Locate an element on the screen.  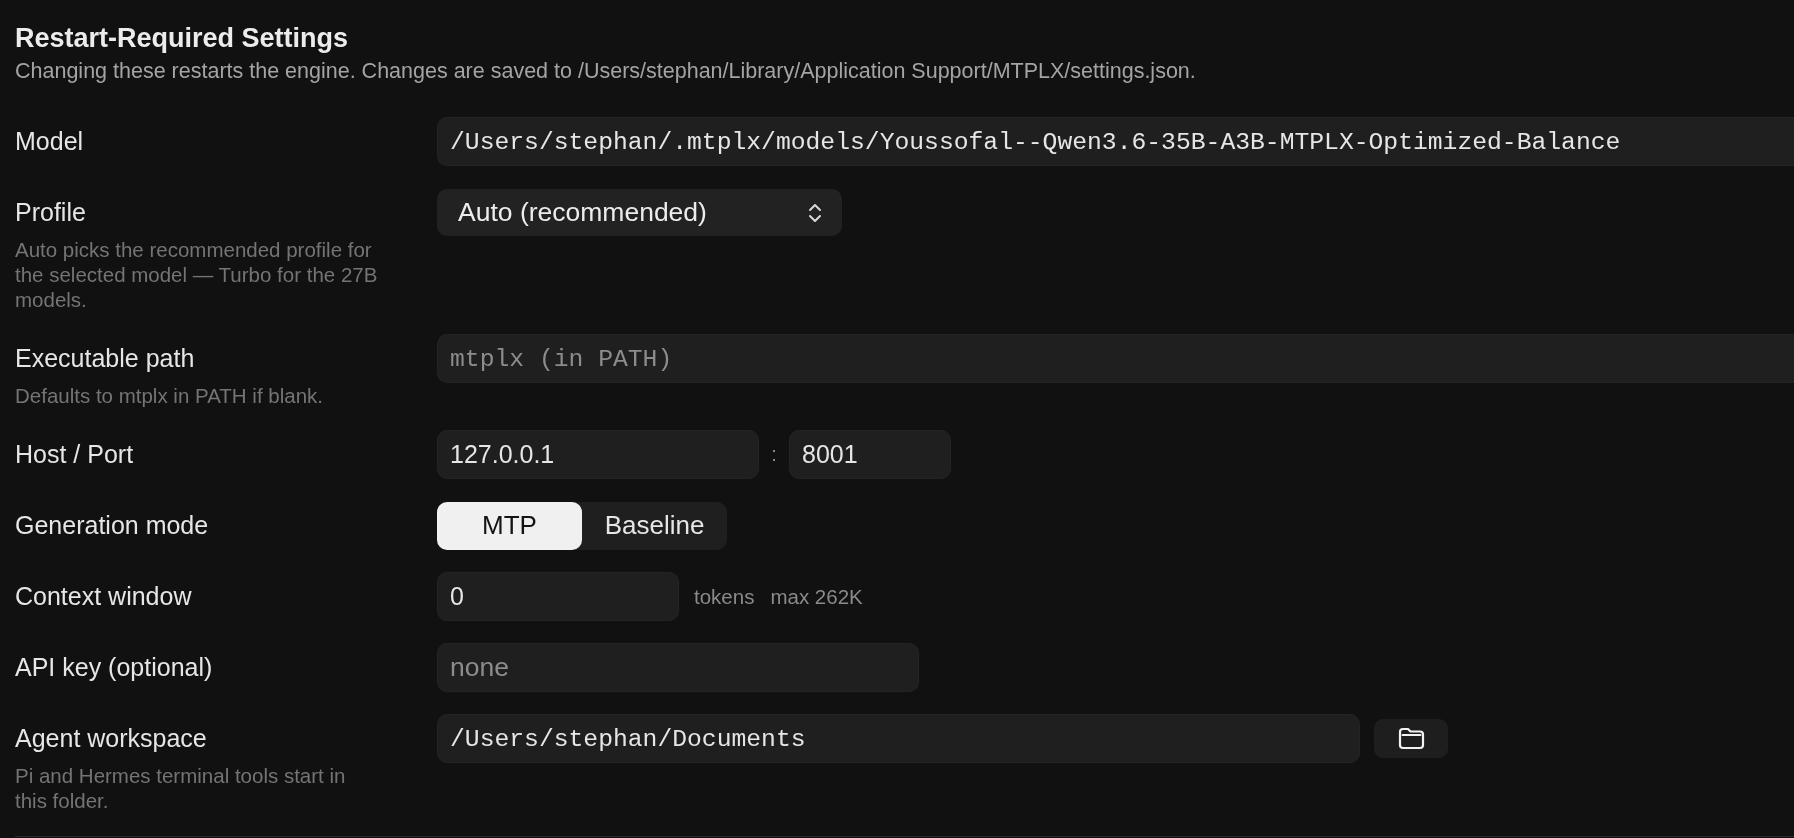
section-title: Restart-Required Settings is located at coordinates (182, 38).